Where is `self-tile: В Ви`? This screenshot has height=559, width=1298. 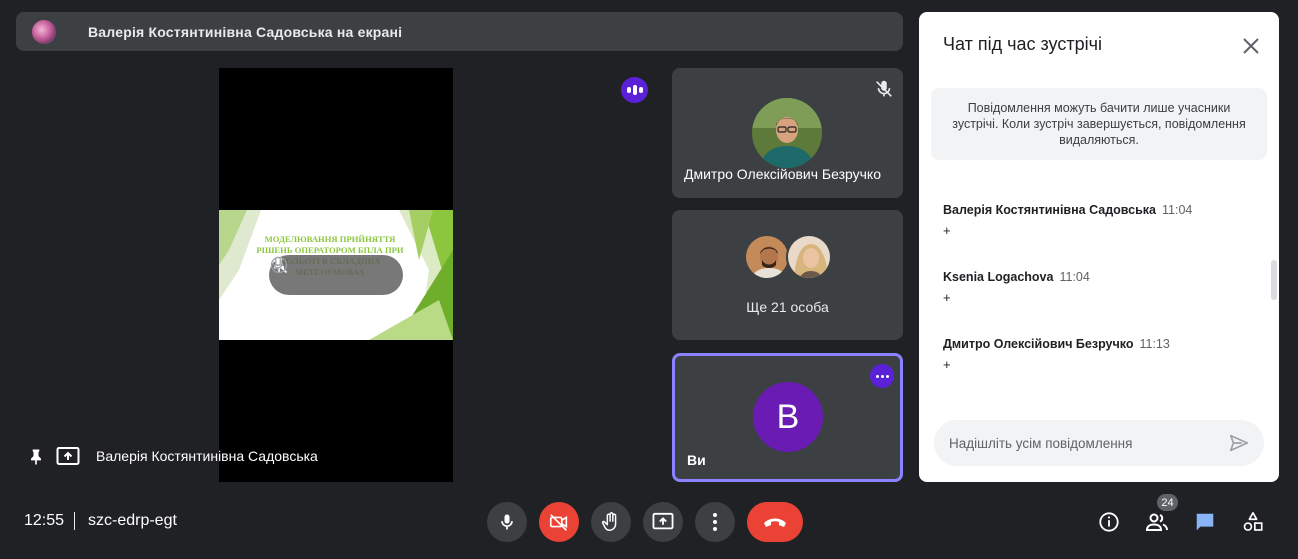 self-tile: В Ви is located at coordinates (787, 417).